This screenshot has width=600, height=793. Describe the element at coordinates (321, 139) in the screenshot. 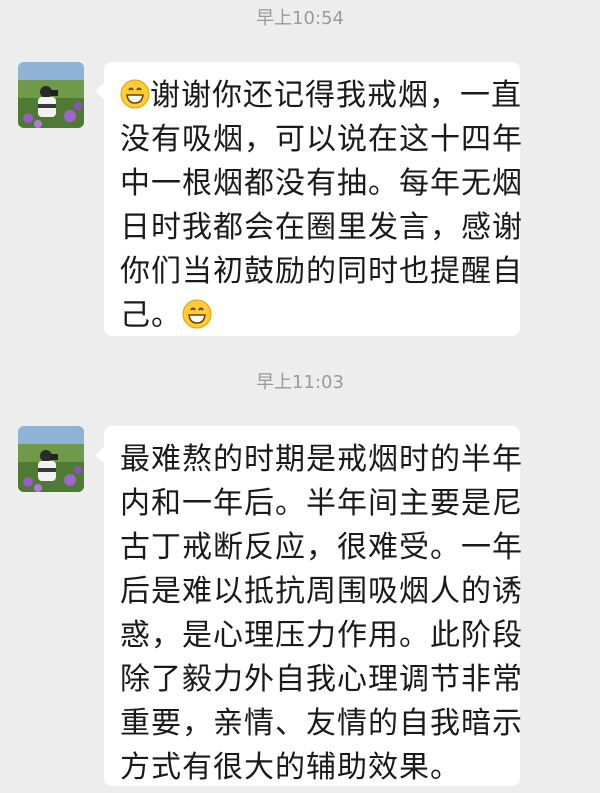

I see `message-line: 没有吸烟，可以说在这十四年` at that location.